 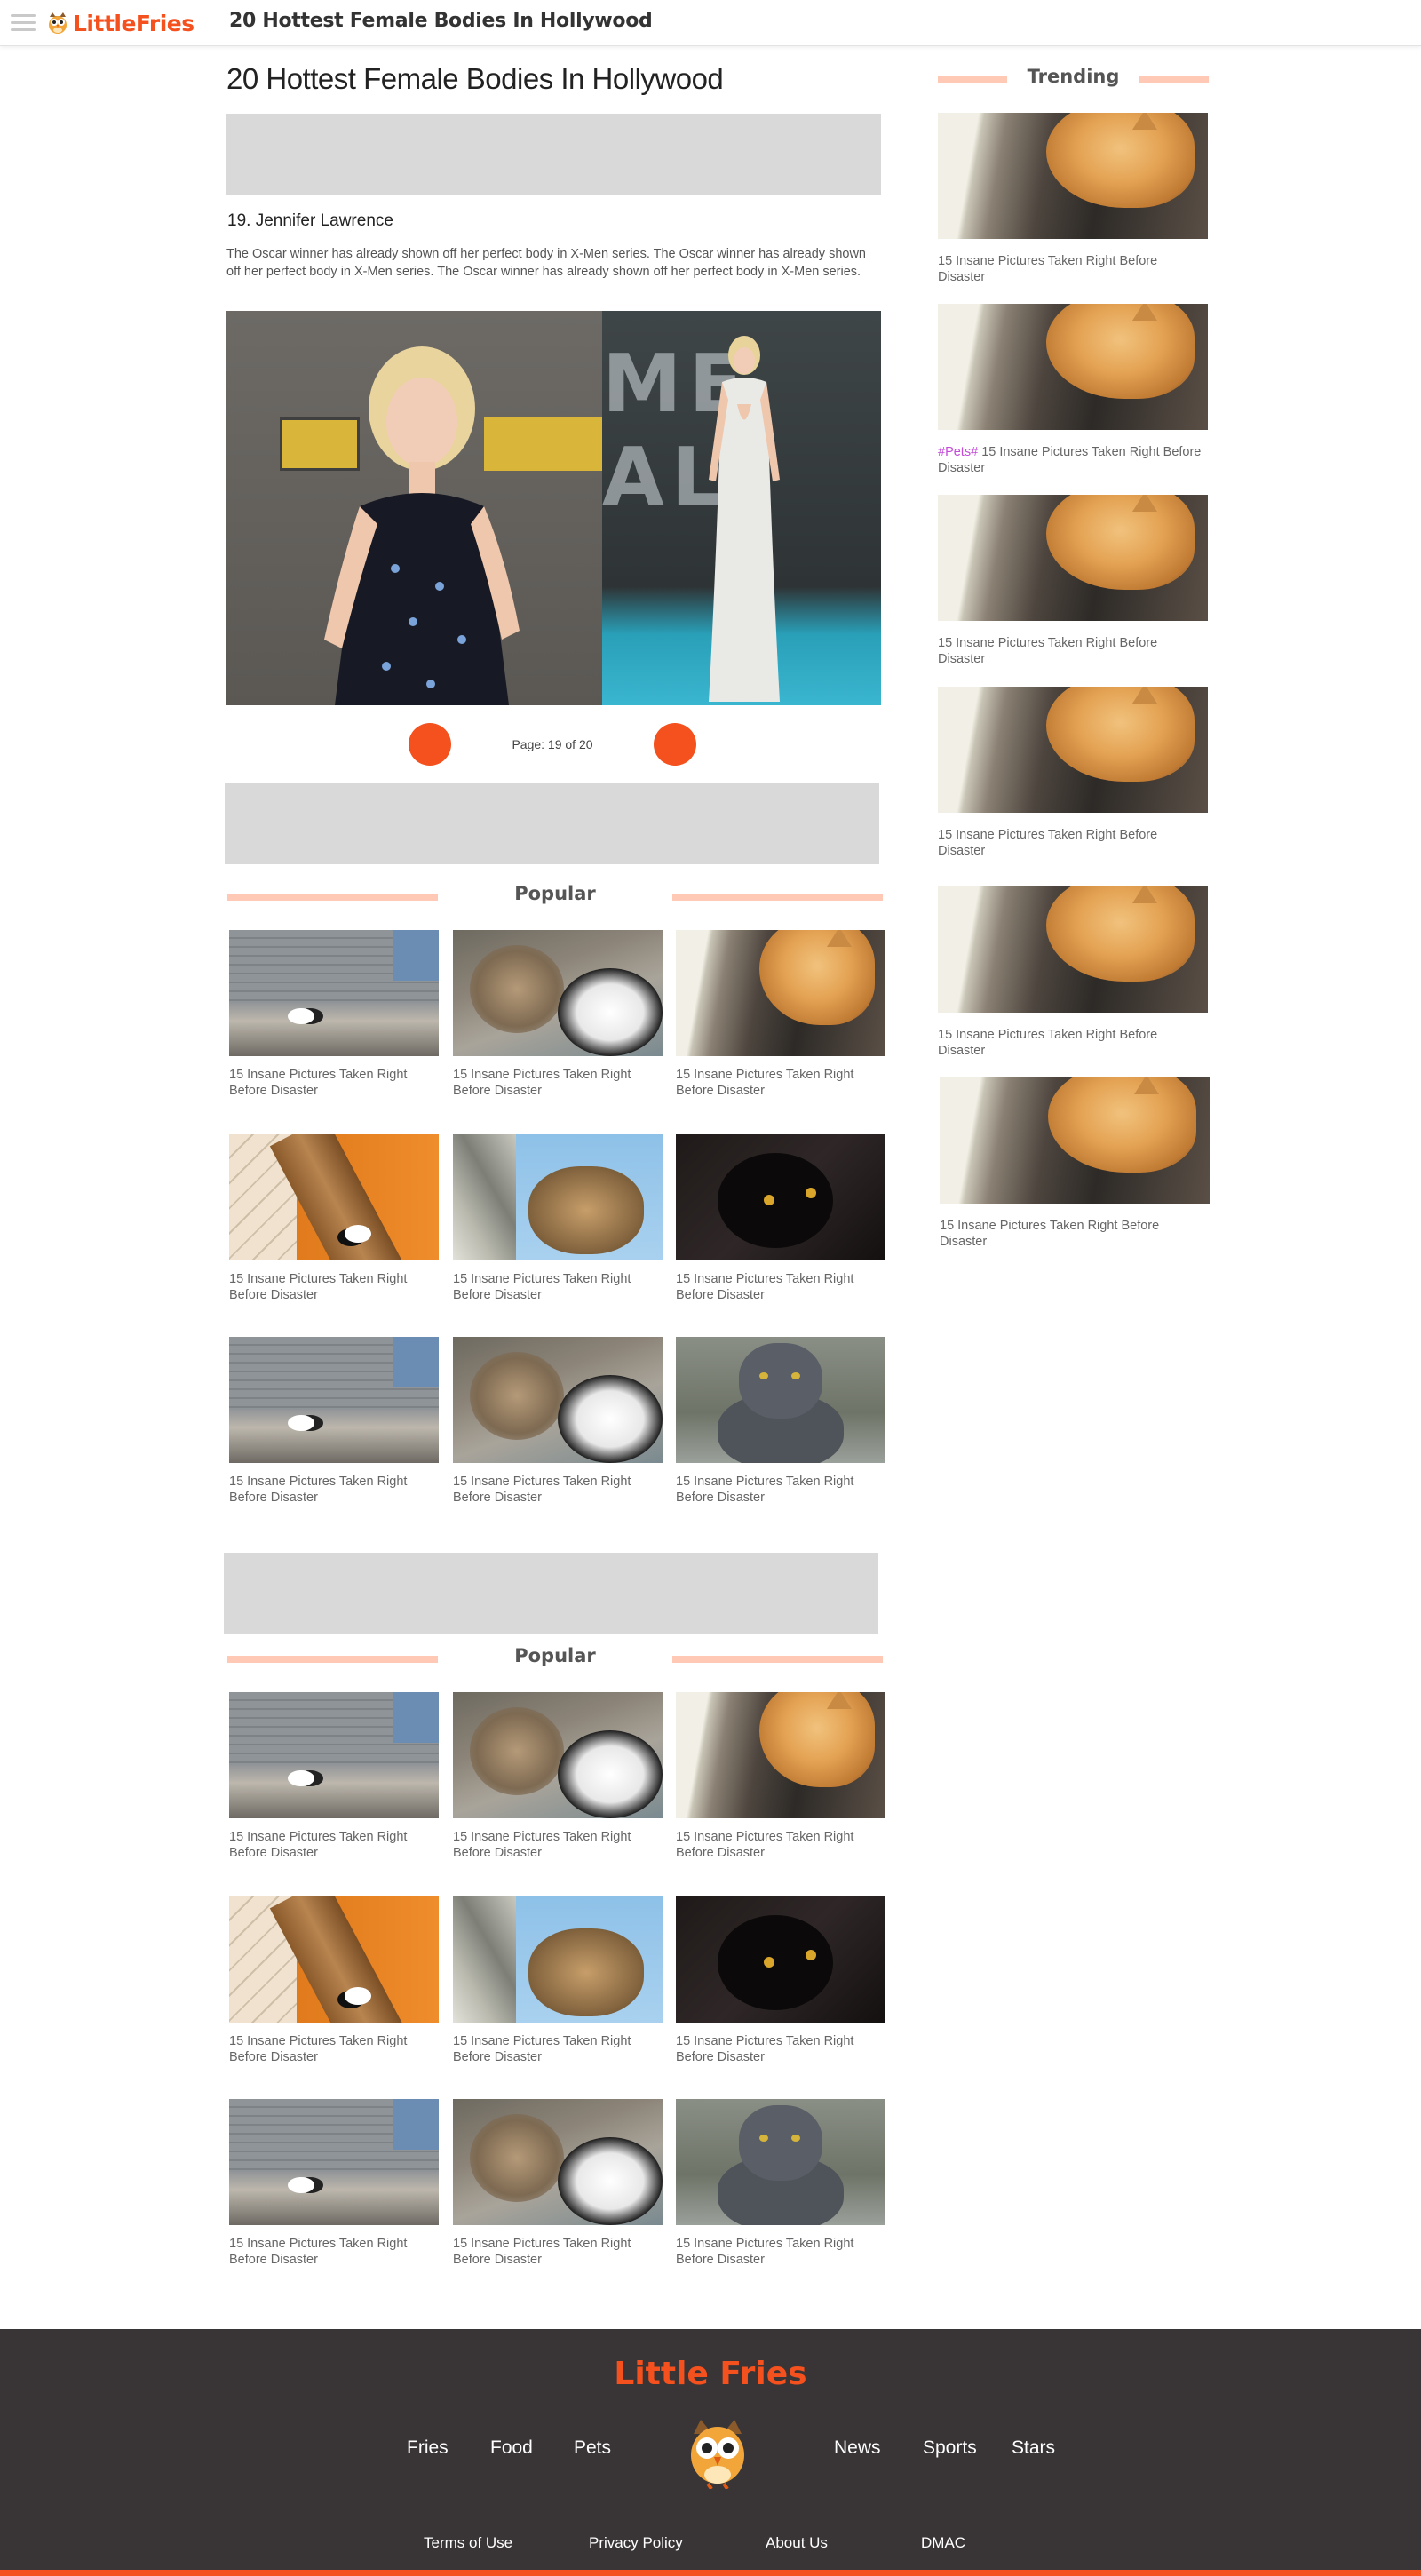 I want to click on footer-nav-pets: Pets, so click(x=592, y=2448).